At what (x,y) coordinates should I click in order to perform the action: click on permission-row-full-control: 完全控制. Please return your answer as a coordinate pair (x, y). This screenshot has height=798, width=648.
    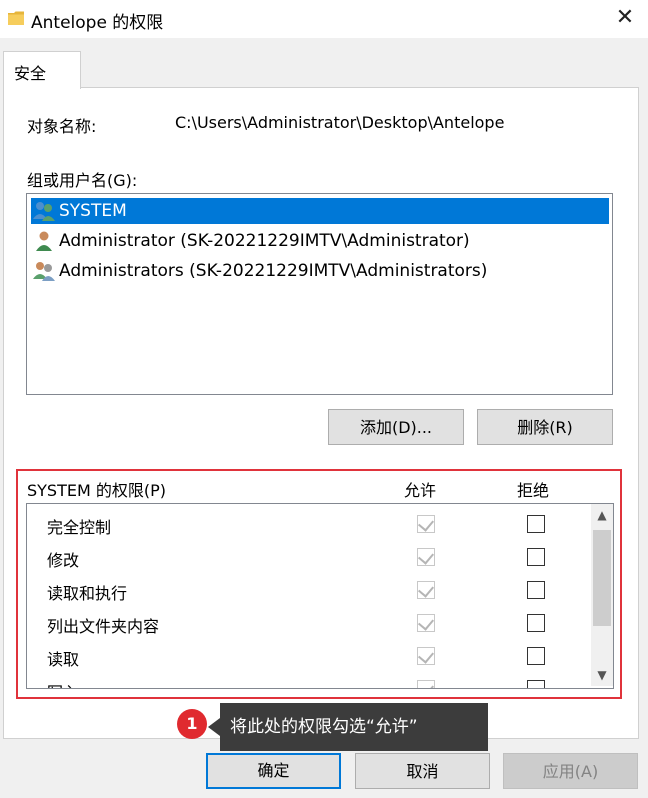
    Looking at the image, I should click on (307, 524).